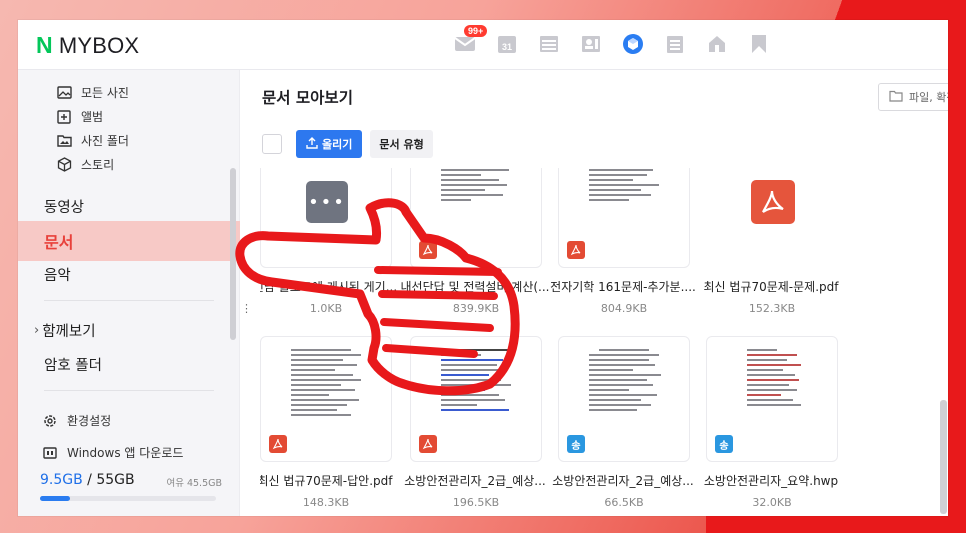 The height and width of the screenshot is (533, 966). Describe the element at coordinates (624, 308) in the screenshot. I see `file-size: 804.9KB` at that location.